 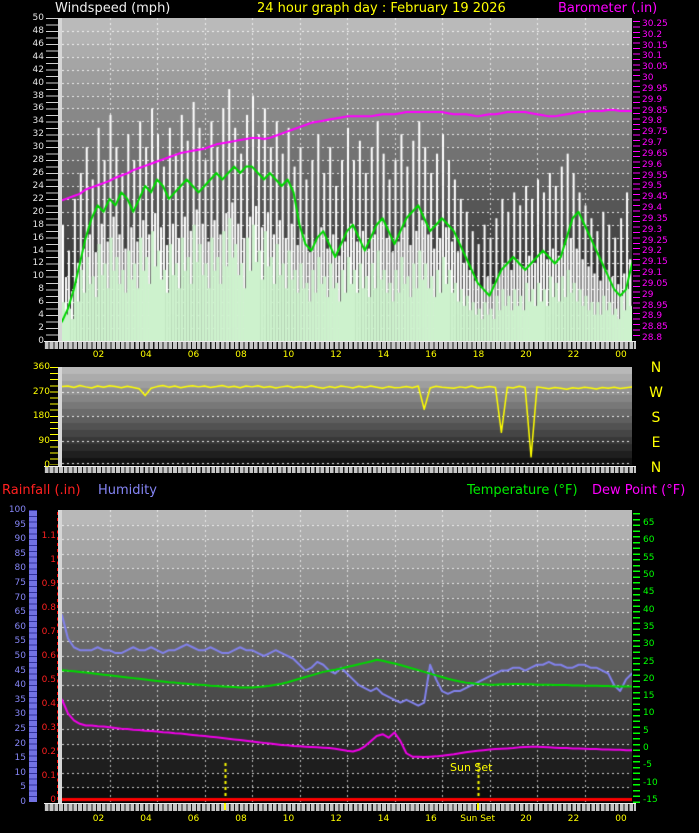 What do you see at coordinates (639, 490) in the screenshot?
I see `dew-point-title: Dew Point (°F)` at bounding box center [639, 490].